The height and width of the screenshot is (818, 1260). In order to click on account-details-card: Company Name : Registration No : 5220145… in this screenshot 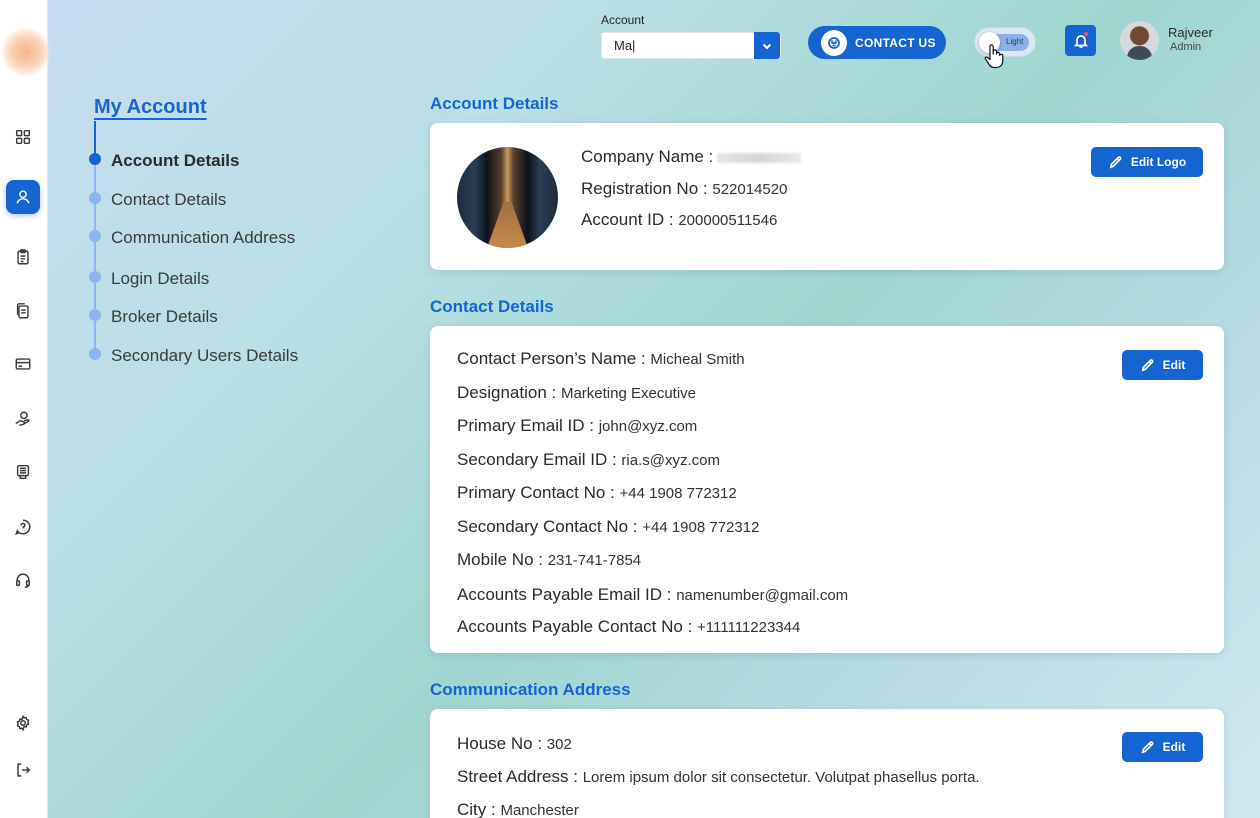, I will do `click(827, 196)`.